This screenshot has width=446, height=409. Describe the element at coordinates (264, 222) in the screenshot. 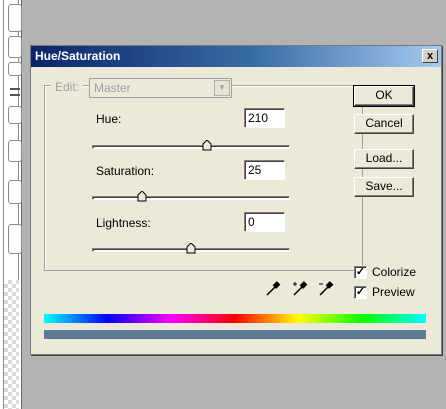

I see `lightness-input` at that location.